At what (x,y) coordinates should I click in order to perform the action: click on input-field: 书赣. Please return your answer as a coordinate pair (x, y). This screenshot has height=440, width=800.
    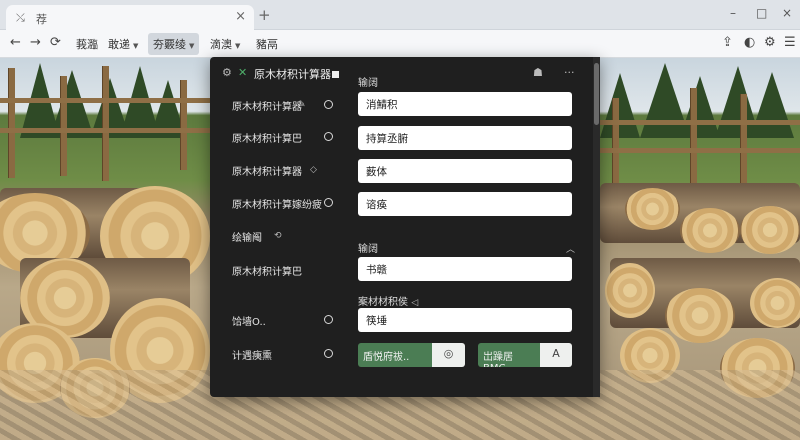
    Looking at the image, I should click on (465, 269).